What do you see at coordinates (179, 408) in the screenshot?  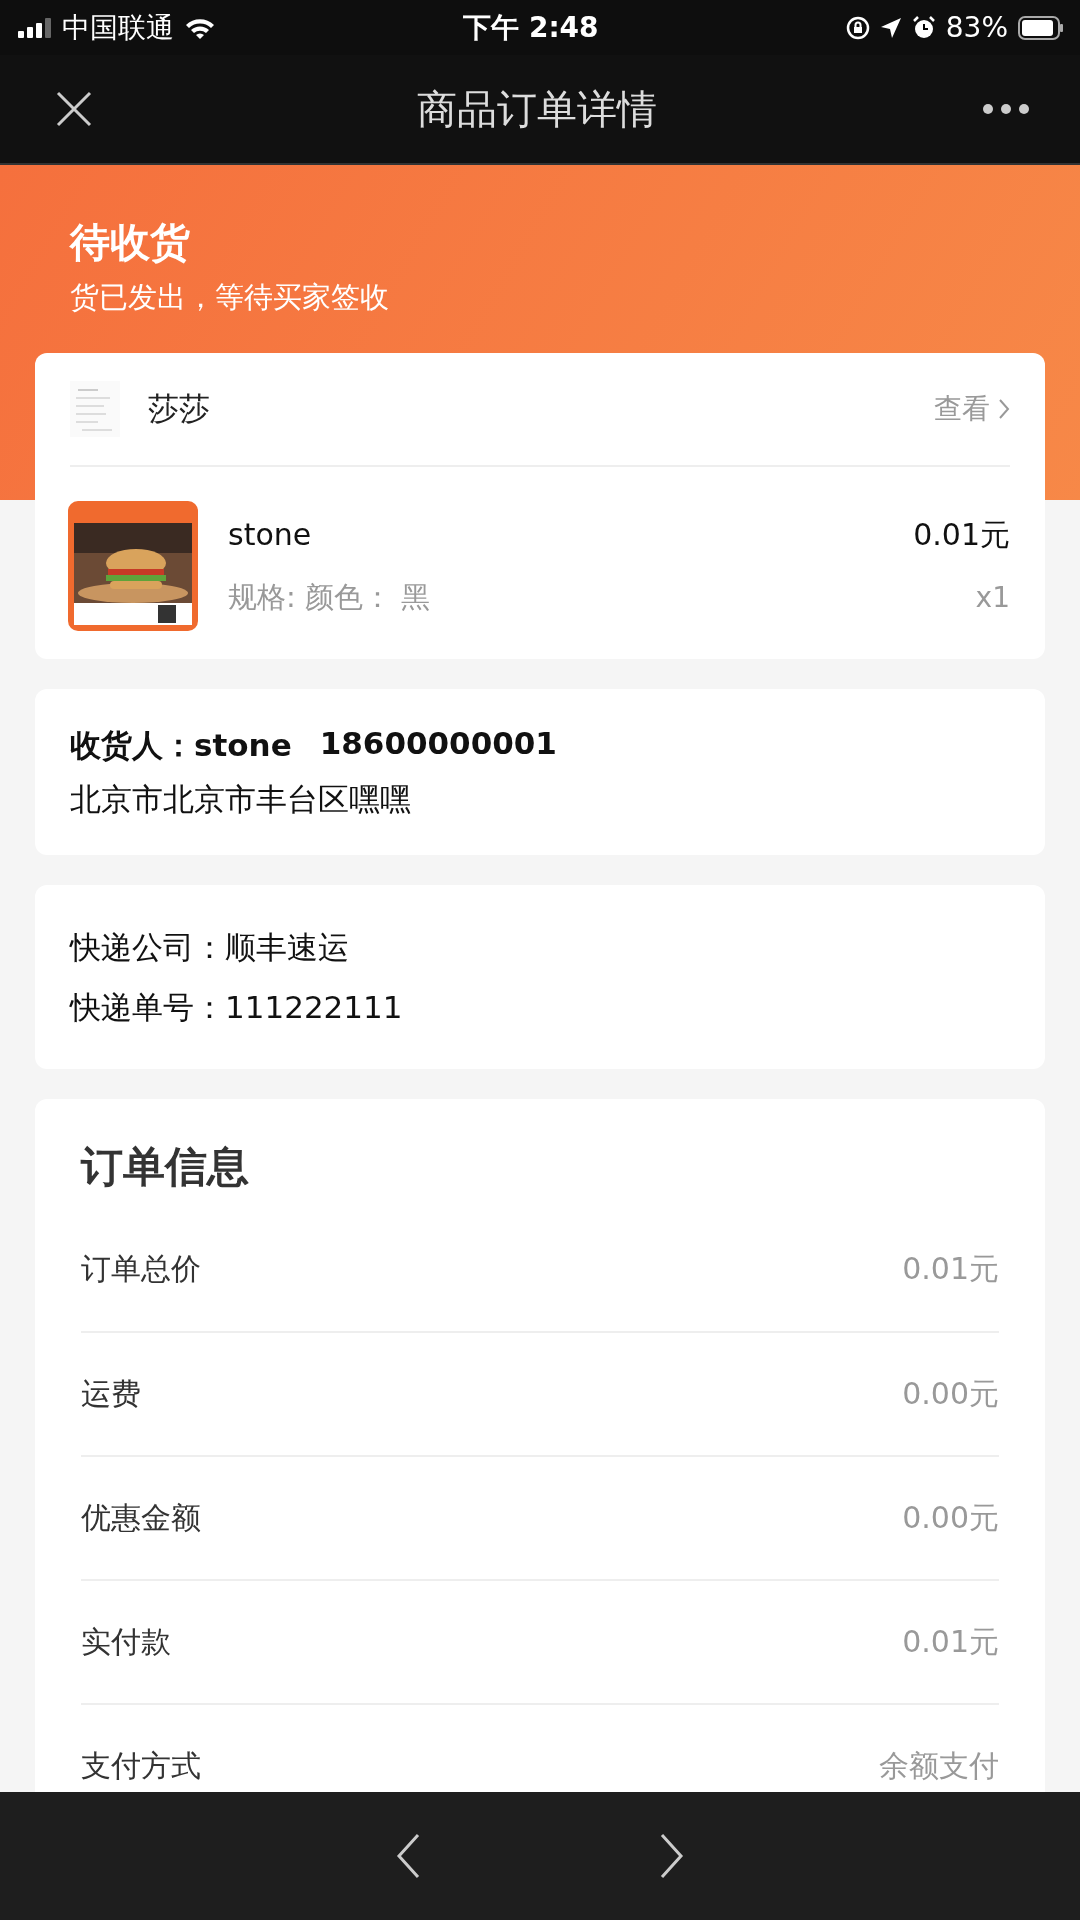 I see `shop-name: 莎莎` at bounding box center [179, 408].